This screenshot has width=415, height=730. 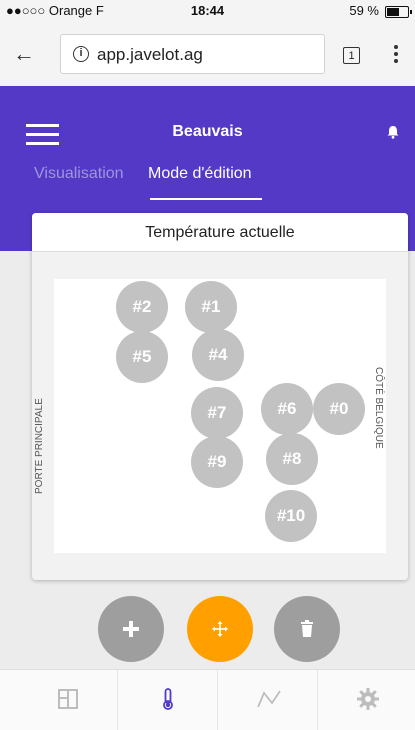 I want to click on sensor-marker: #5, so click(x=142, y=357).